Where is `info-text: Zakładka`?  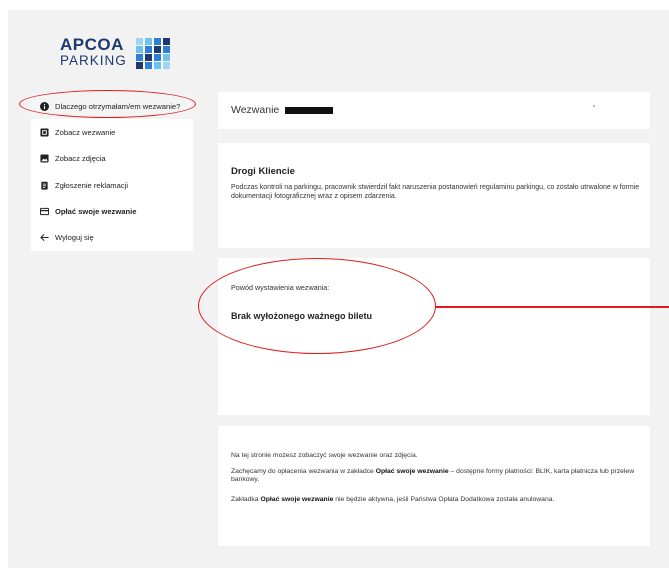
info-text: Zakładka is located at coordinates (246, 499).